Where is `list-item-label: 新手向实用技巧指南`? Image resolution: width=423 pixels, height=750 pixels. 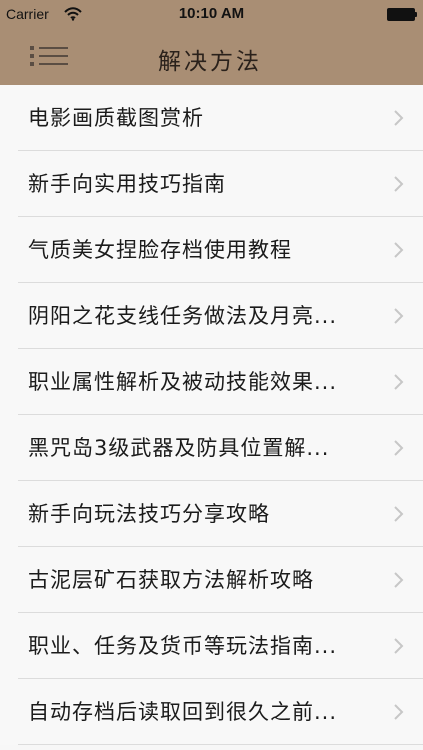 list-item-label: 新手向实用技巧指南 is located at coordinates (127, 184).